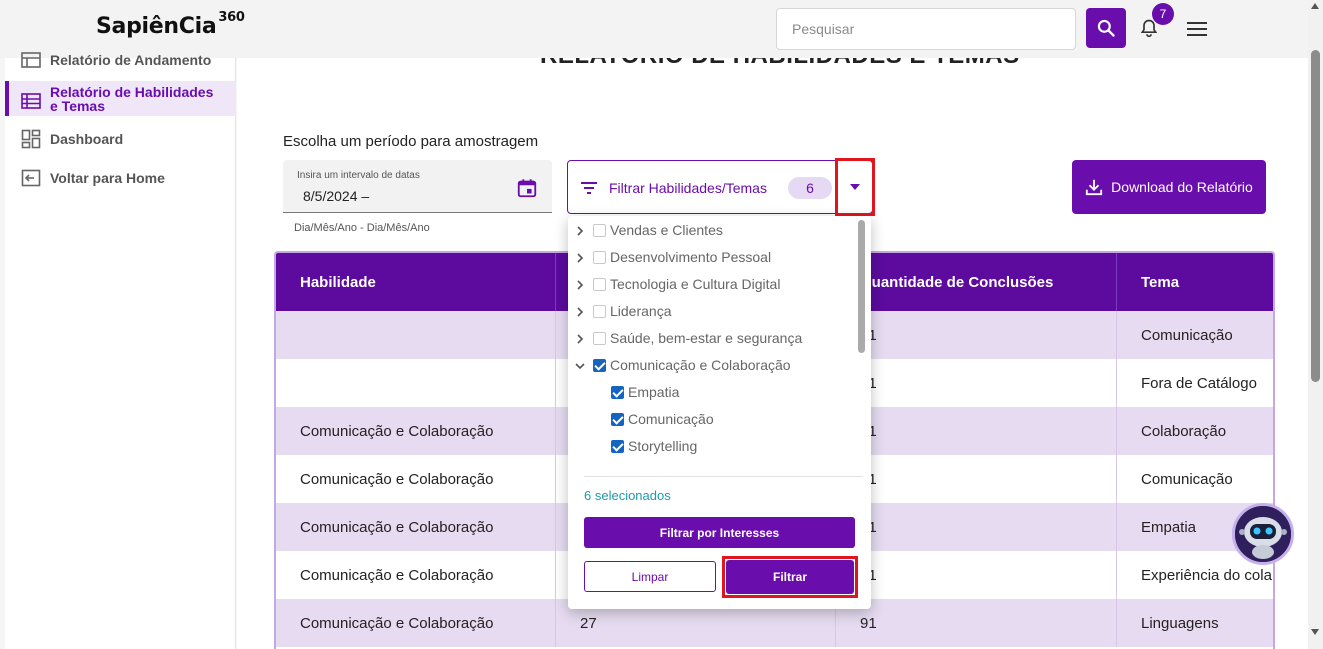 This screenshot has height=649, width=1323. What do you see at coordinates (695, 284) in the screenshot?
I see `tree-item-label: Tecnologia e Cultura Digital` at bounding box center [695, 284].